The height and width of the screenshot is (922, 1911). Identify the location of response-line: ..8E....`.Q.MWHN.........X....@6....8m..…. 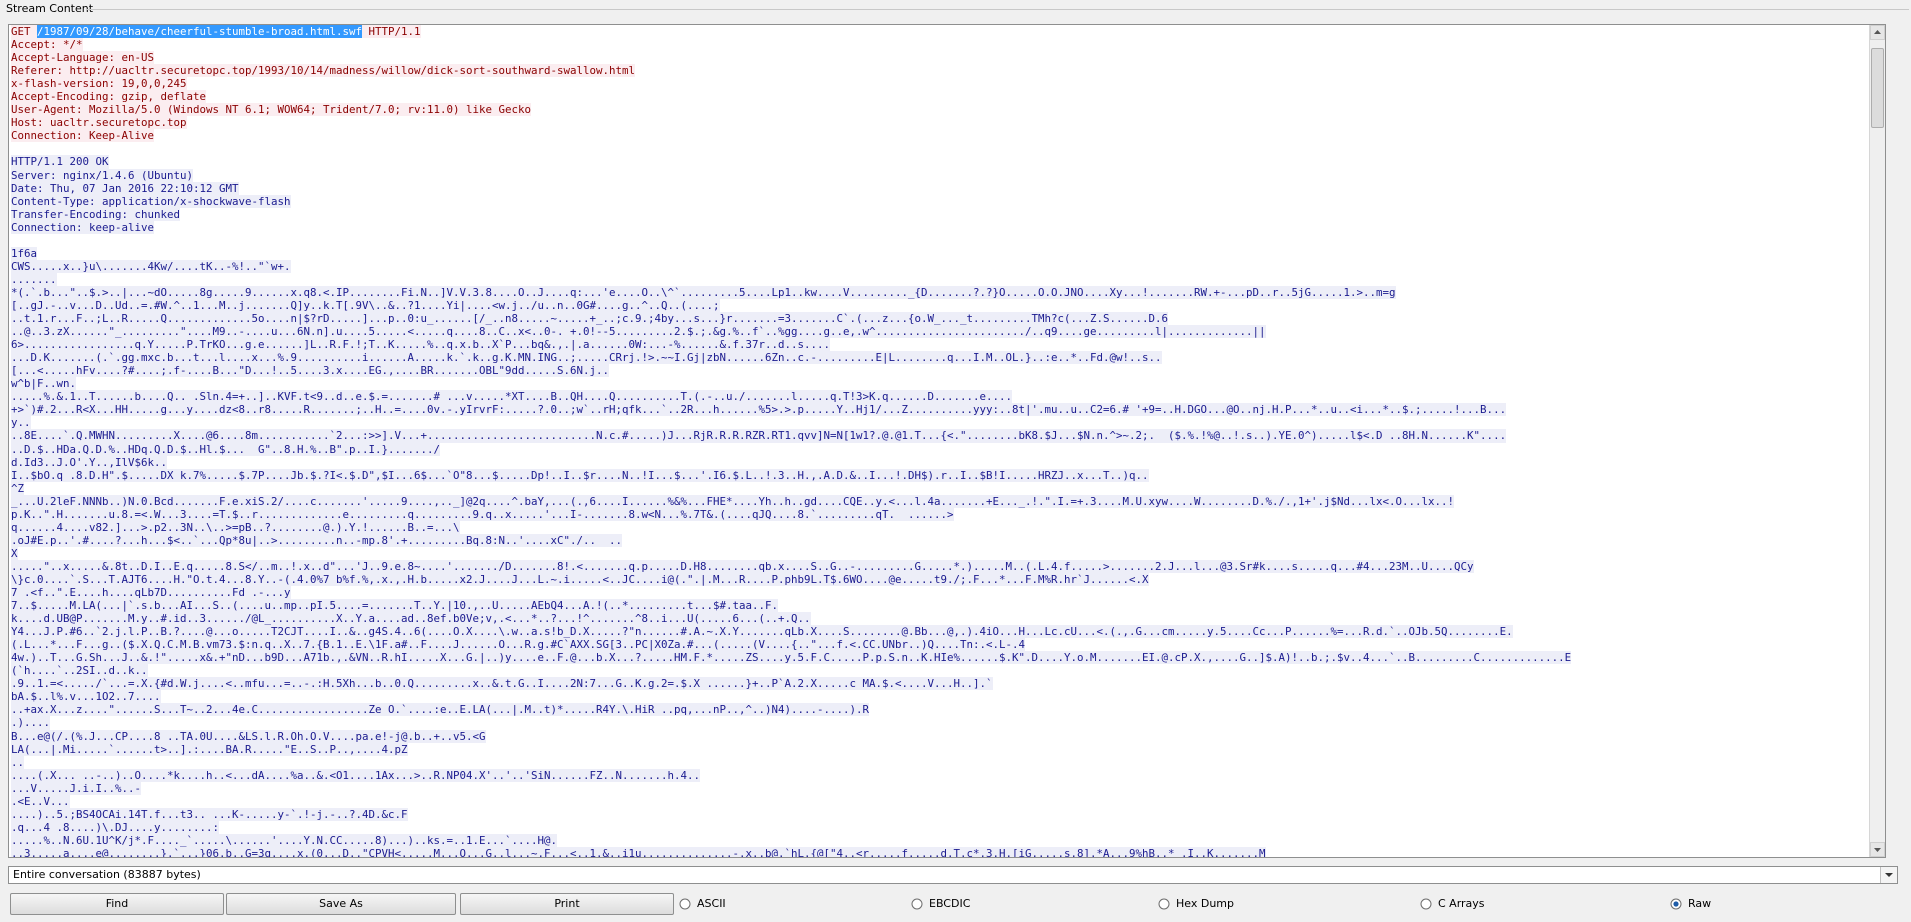
(759, 436).